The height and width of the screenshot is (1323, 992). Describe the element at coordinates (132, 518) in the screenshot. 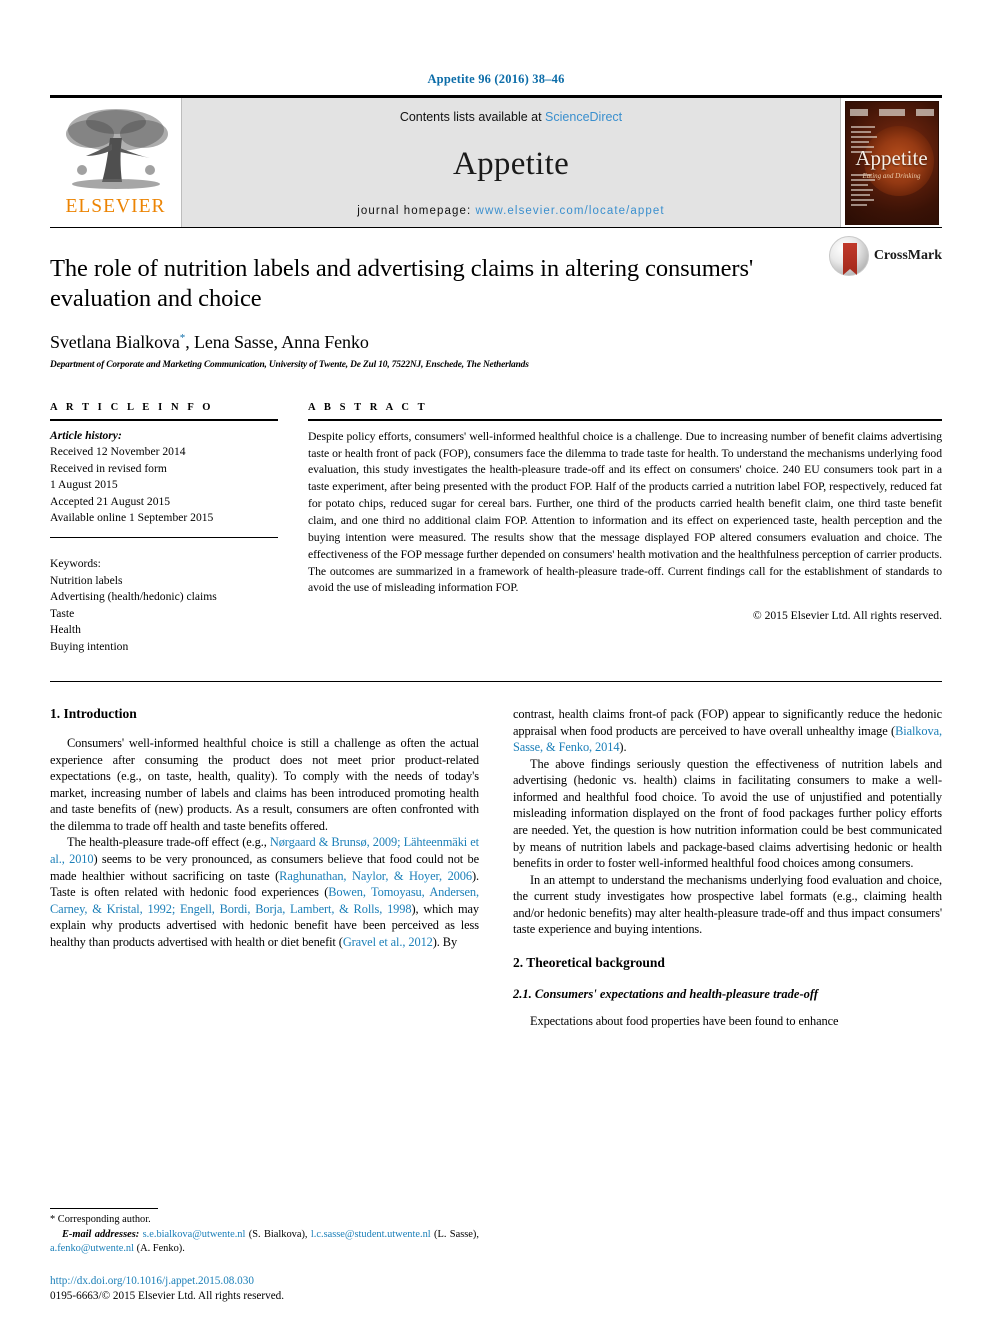

I see `history-item: Available online 1 September 2015` at that location.